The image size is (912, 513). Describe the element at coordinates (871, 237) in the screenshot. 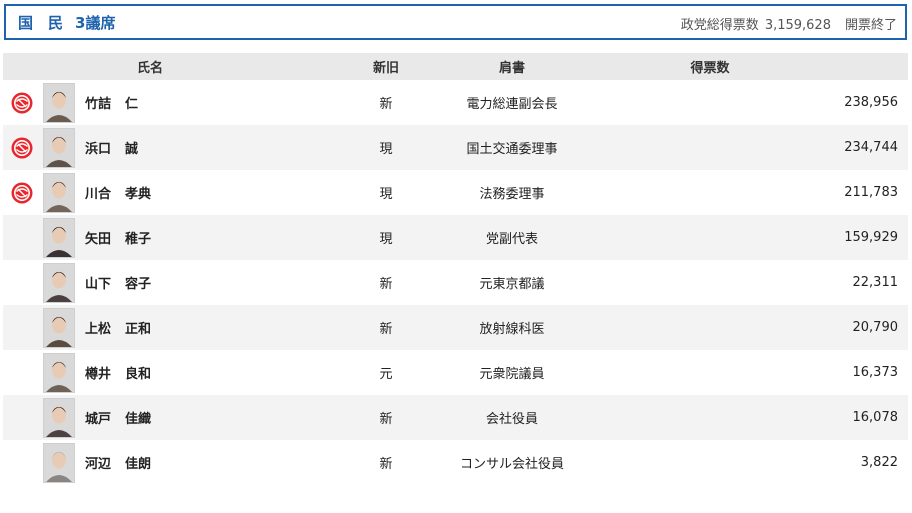

I see `candidate-votes: 159,929` at that location.